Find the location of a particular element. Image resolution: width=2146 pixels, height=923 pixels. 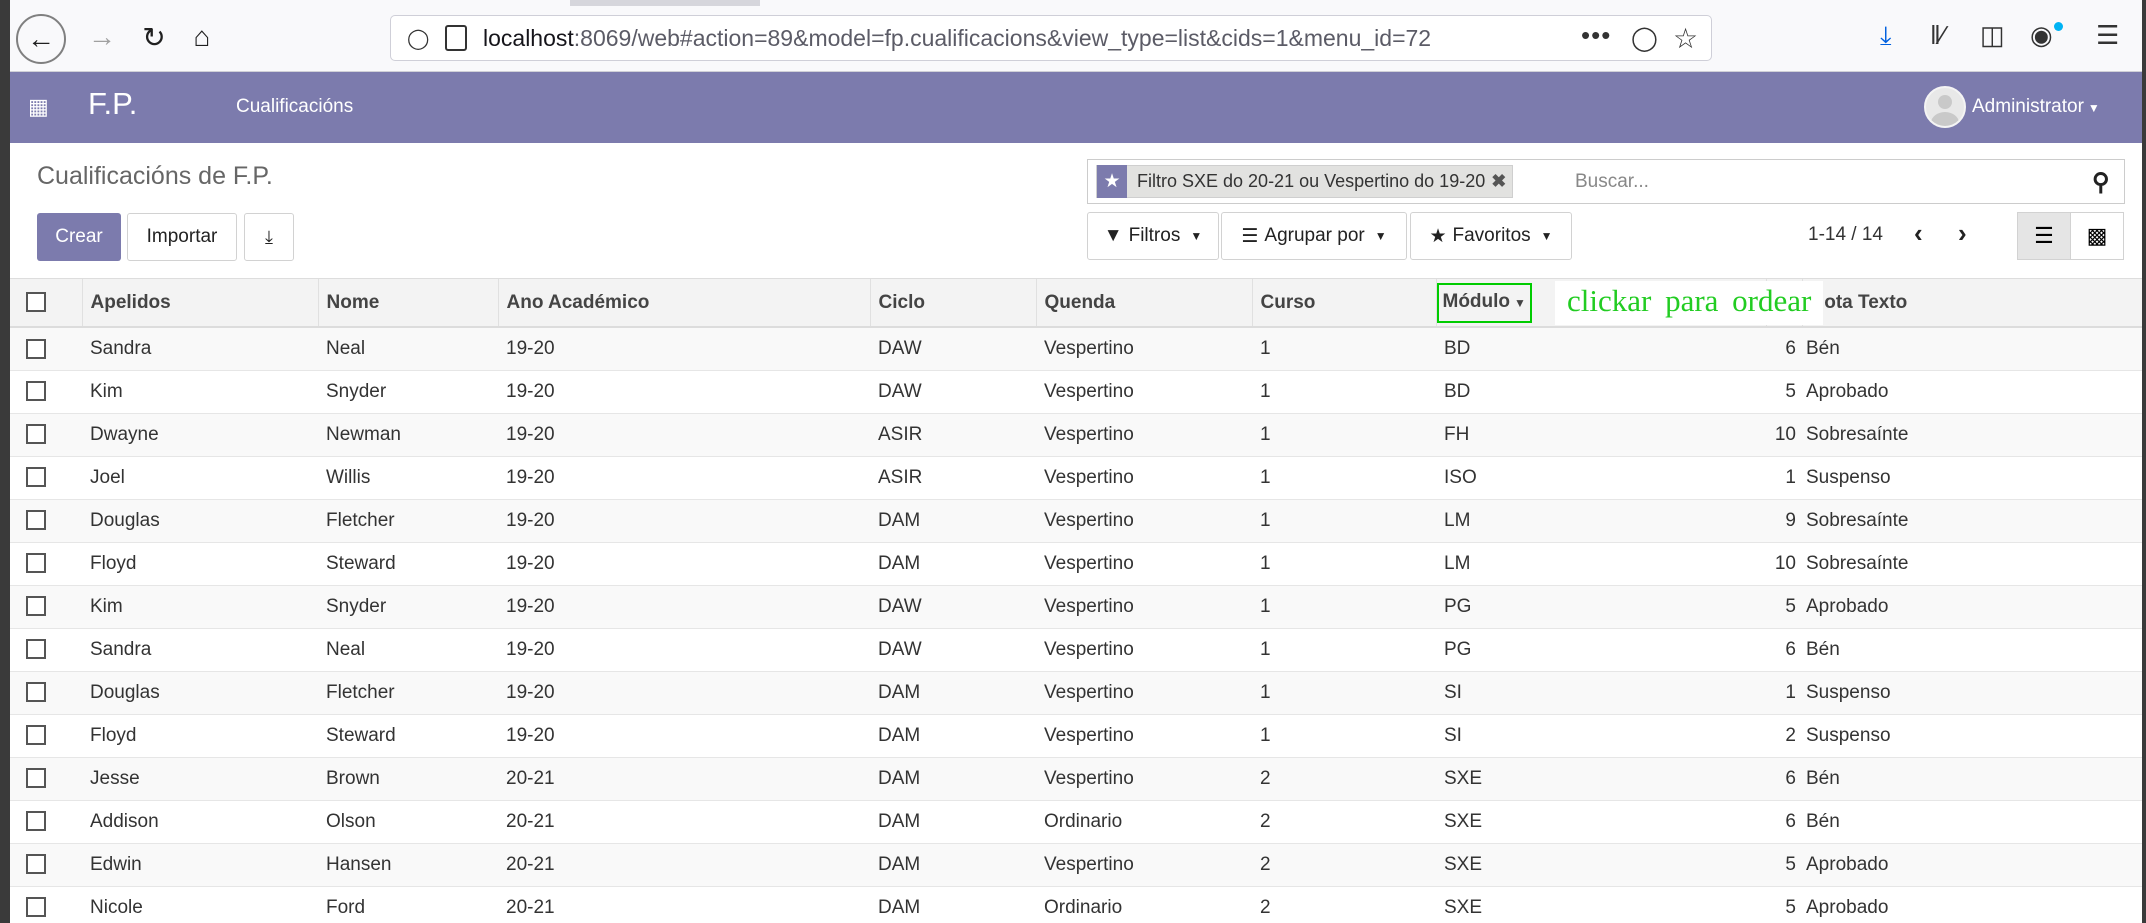

favorites-dropdown: ★ Favoritos ▼ is located at coordinates (1491, 236).